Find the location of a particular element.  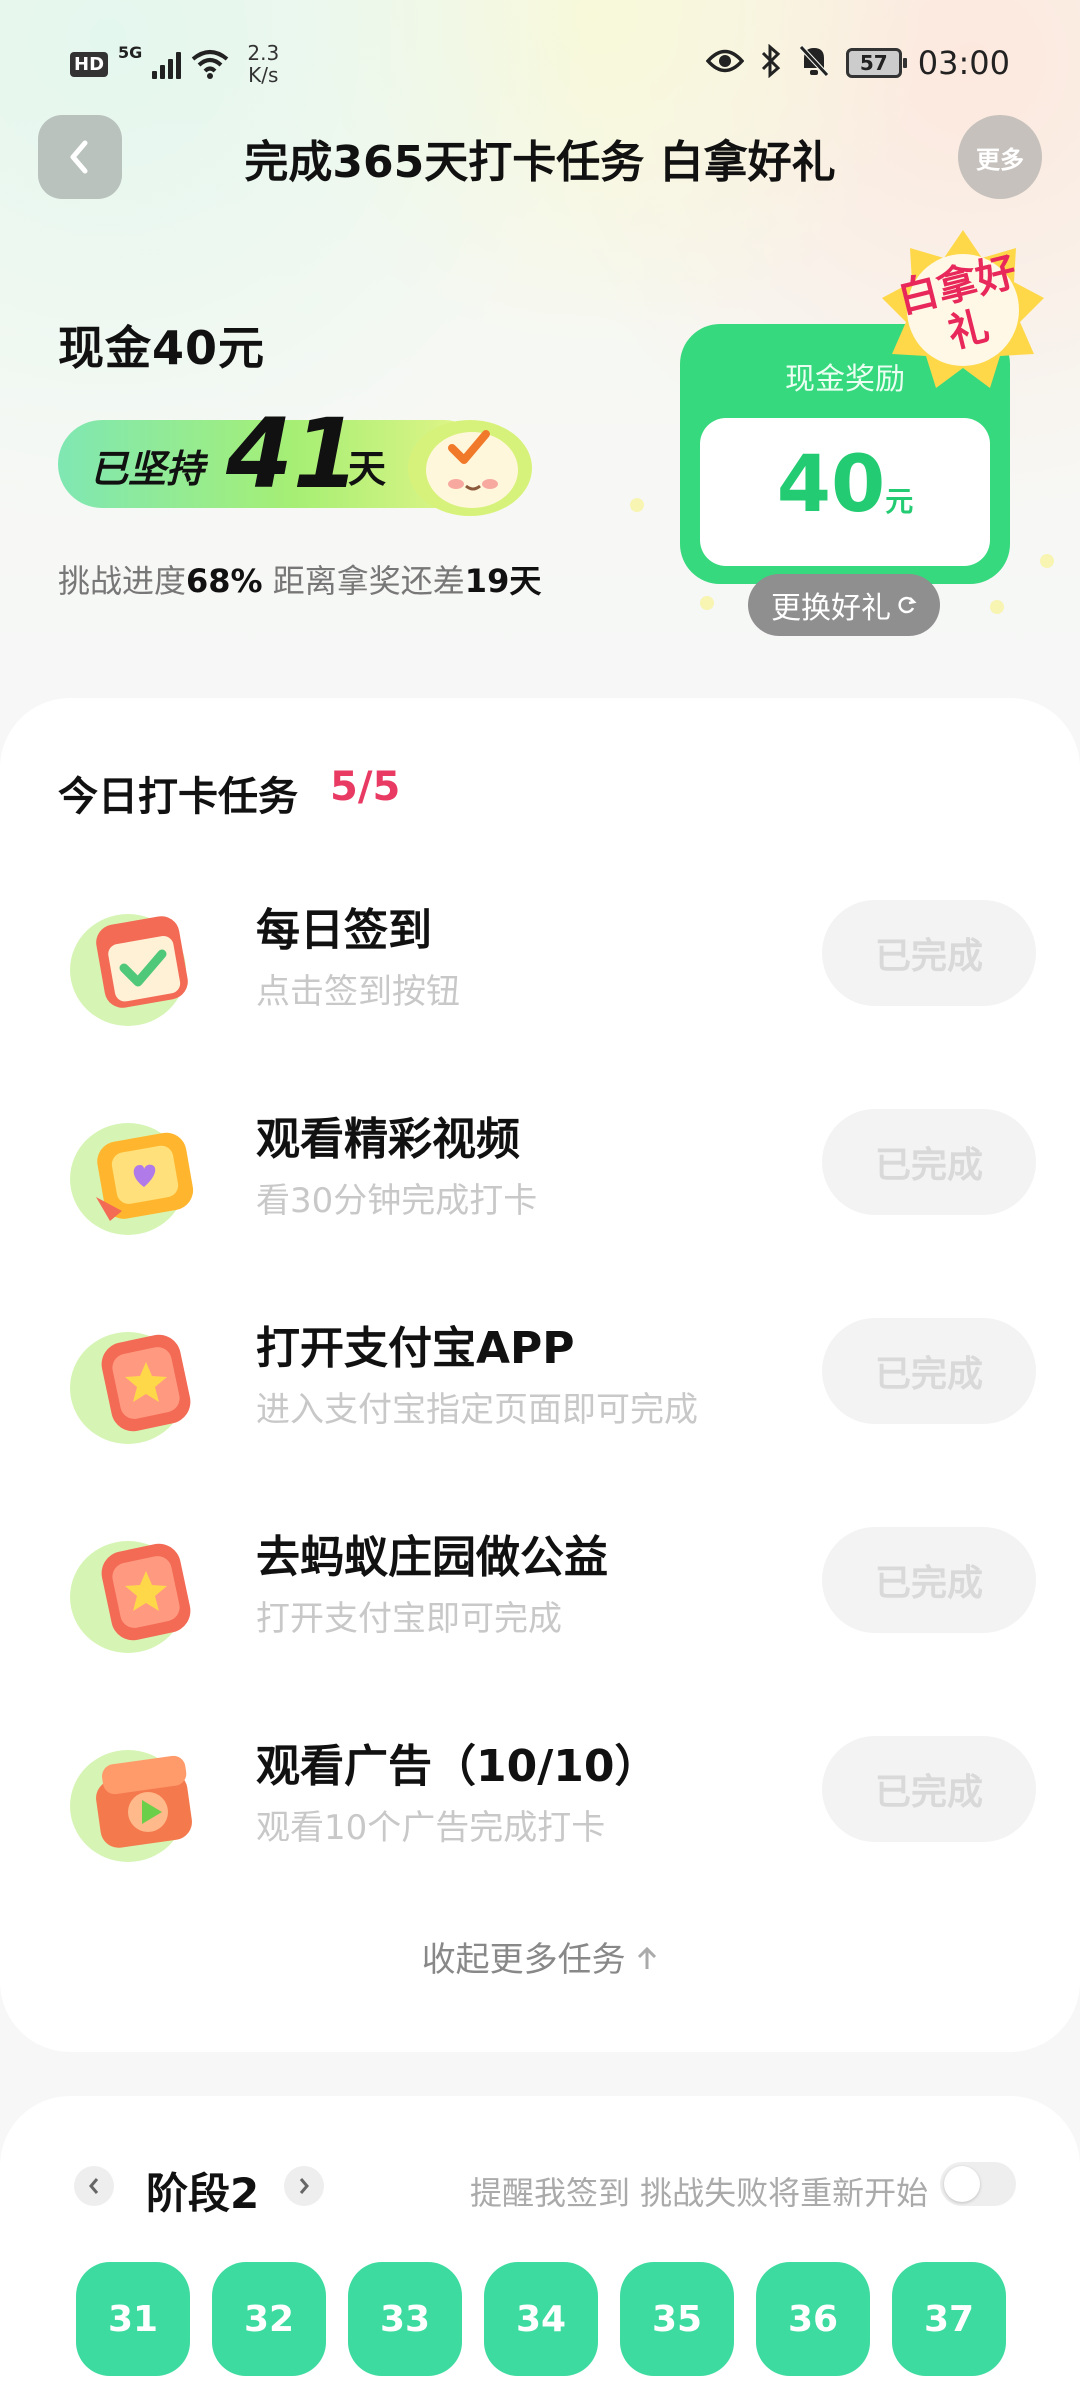

tasks-count: 5/5 is located at coordinates (365, 787).